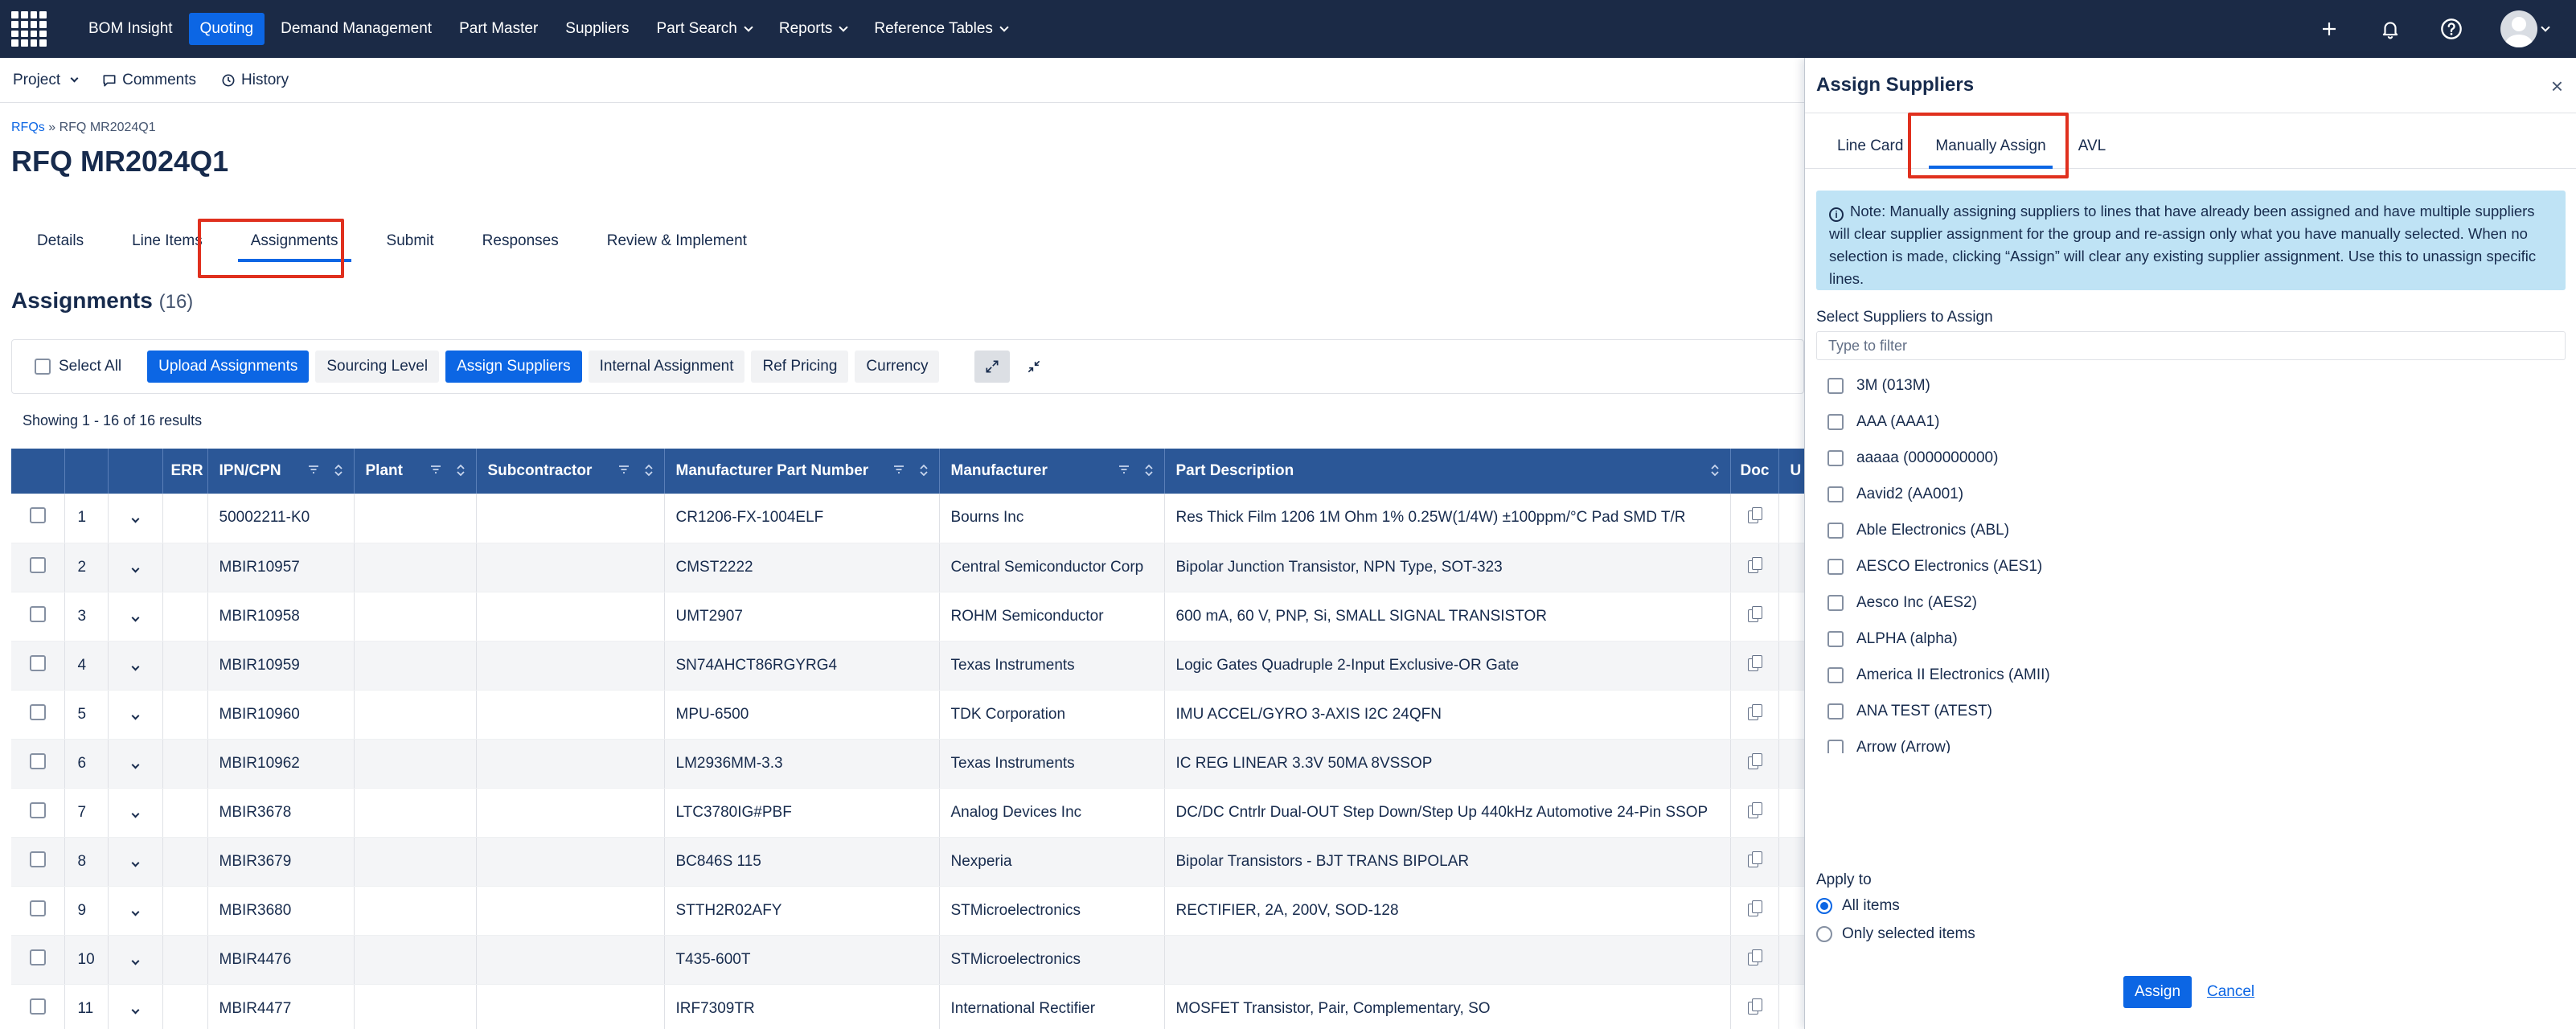  I want to click on expand-icon, so click(992, 367).